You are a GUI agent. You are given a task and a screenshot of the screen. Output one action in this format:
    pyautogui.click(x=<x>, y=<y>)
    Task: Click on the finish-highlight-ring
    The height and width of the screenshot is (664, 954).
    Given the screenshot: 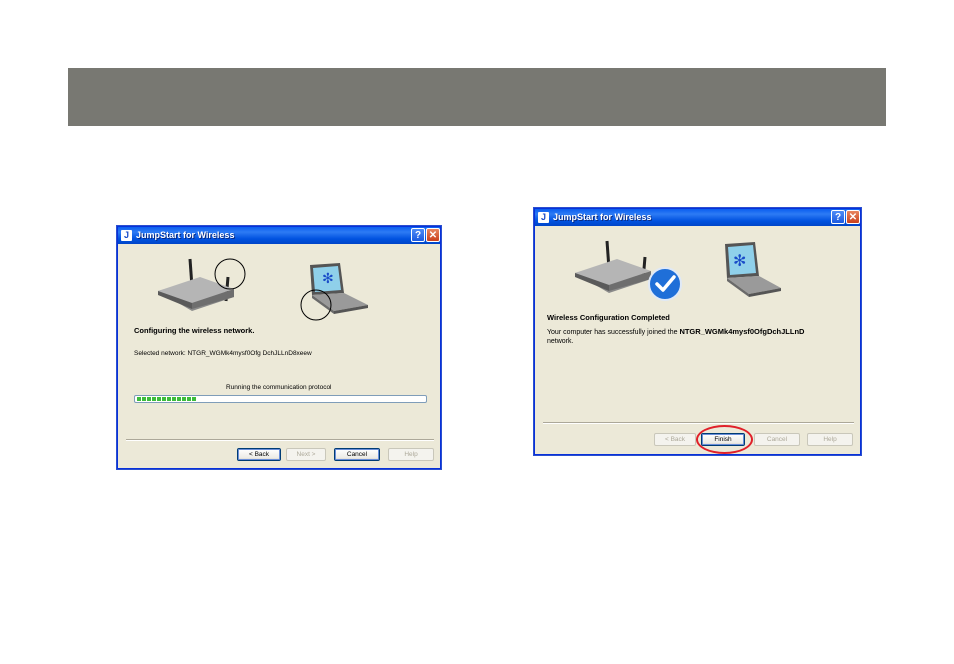 What is the action you would take?
    pyautogui.click(x=724, y=439)
    